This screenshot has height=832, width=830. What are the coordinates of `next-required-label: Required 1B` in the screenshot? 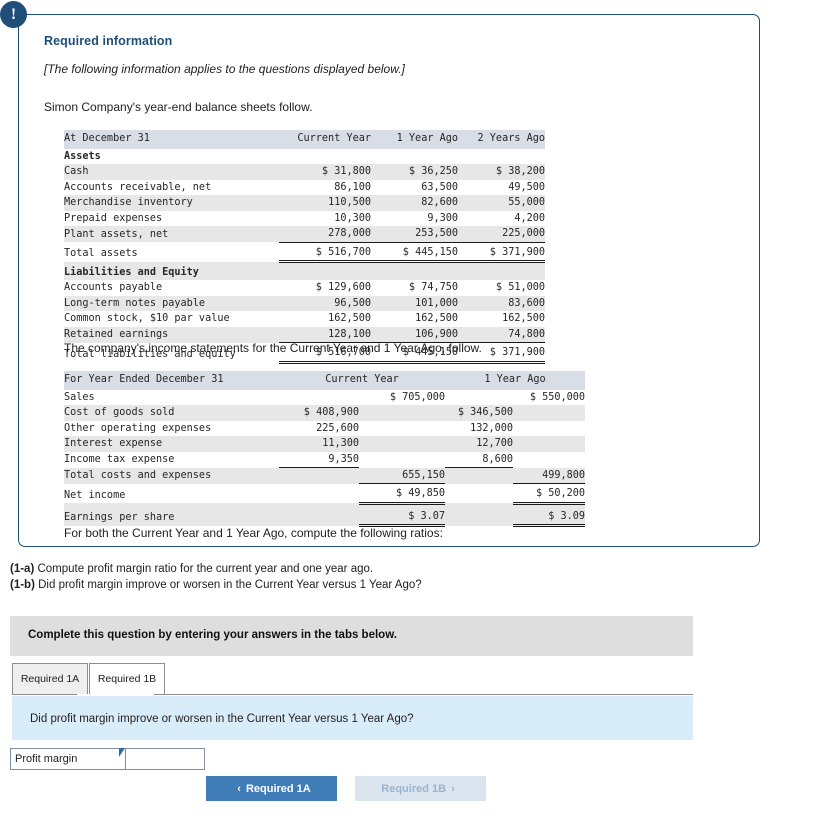 It's located at (414, 789).